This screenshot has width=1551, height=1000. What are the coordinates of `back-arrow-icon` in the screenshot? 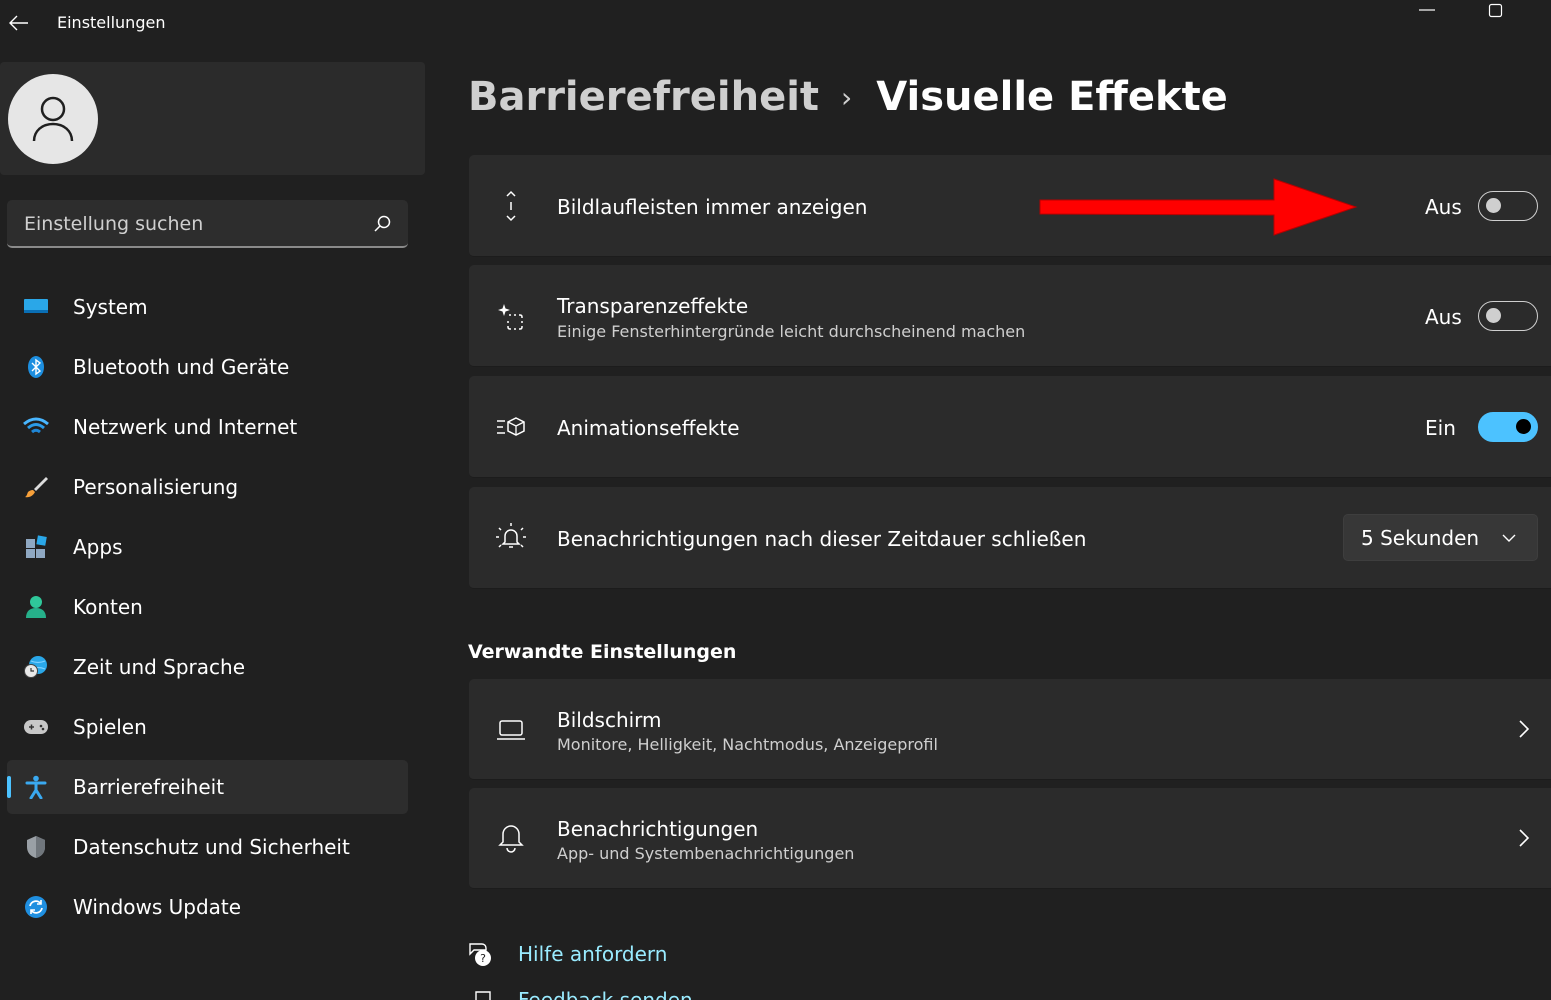 It's located at (18, 23).